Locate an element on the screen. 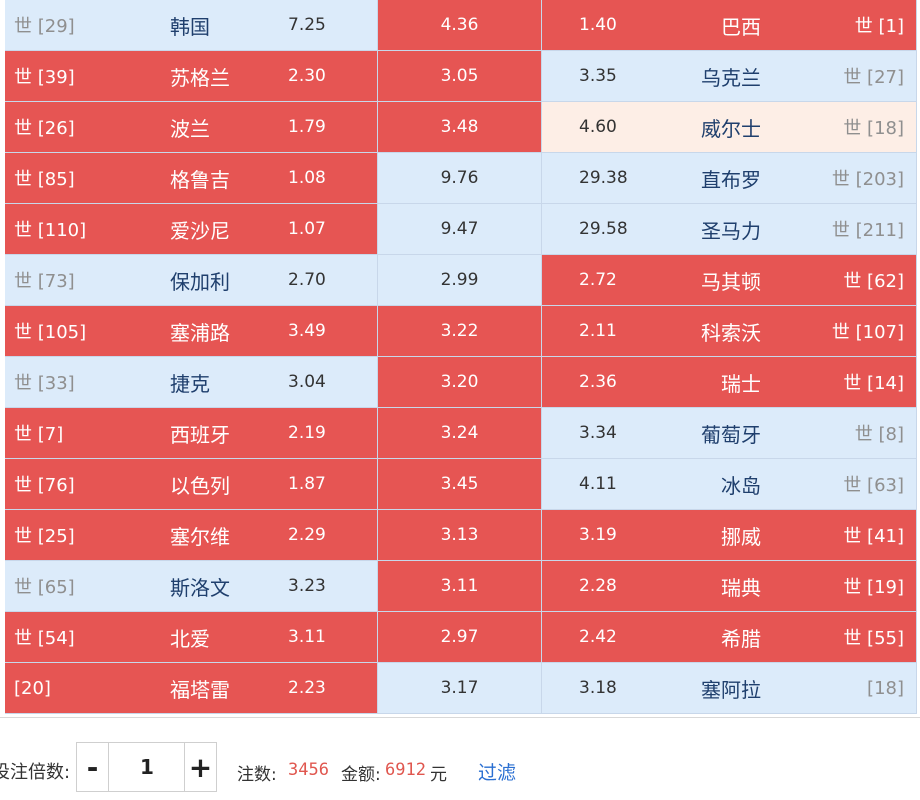 This screenshot has width=920, height=800. away-win-option: 2.36 瑞士 世 [14] is located at coordinates (729, 382).